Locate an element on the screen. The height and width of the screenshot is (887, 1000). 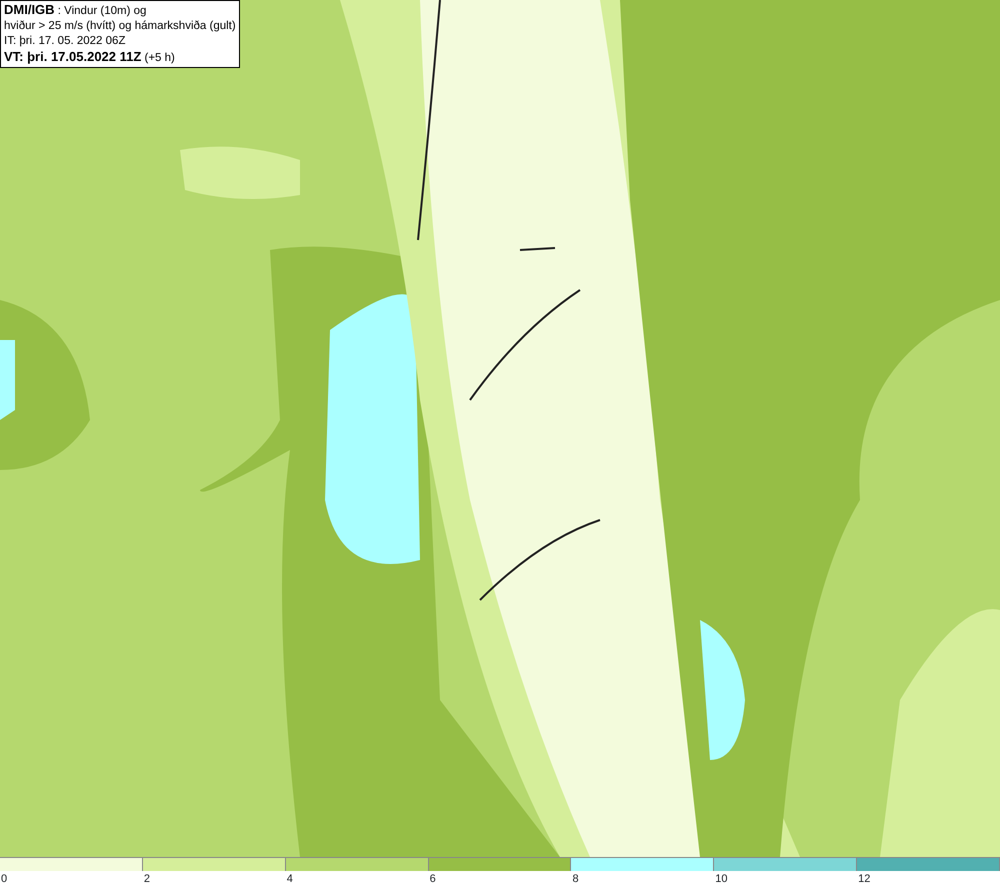
legend-label: 10 is located at coordinates (721, 879).